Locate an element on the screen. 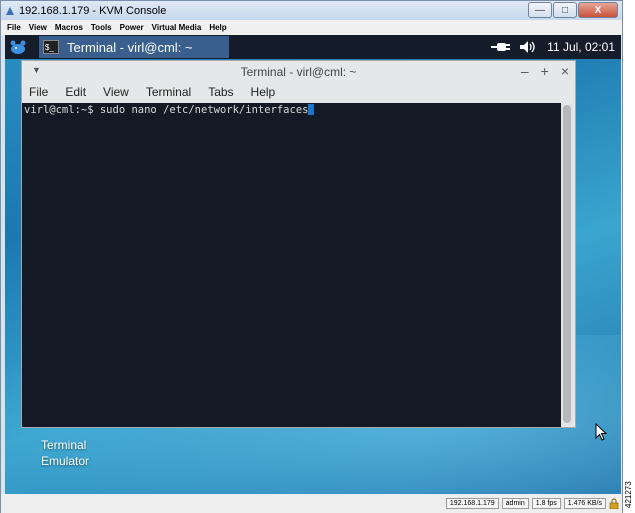  terminal-minimize-button: – is located at coordinates (525, 71).